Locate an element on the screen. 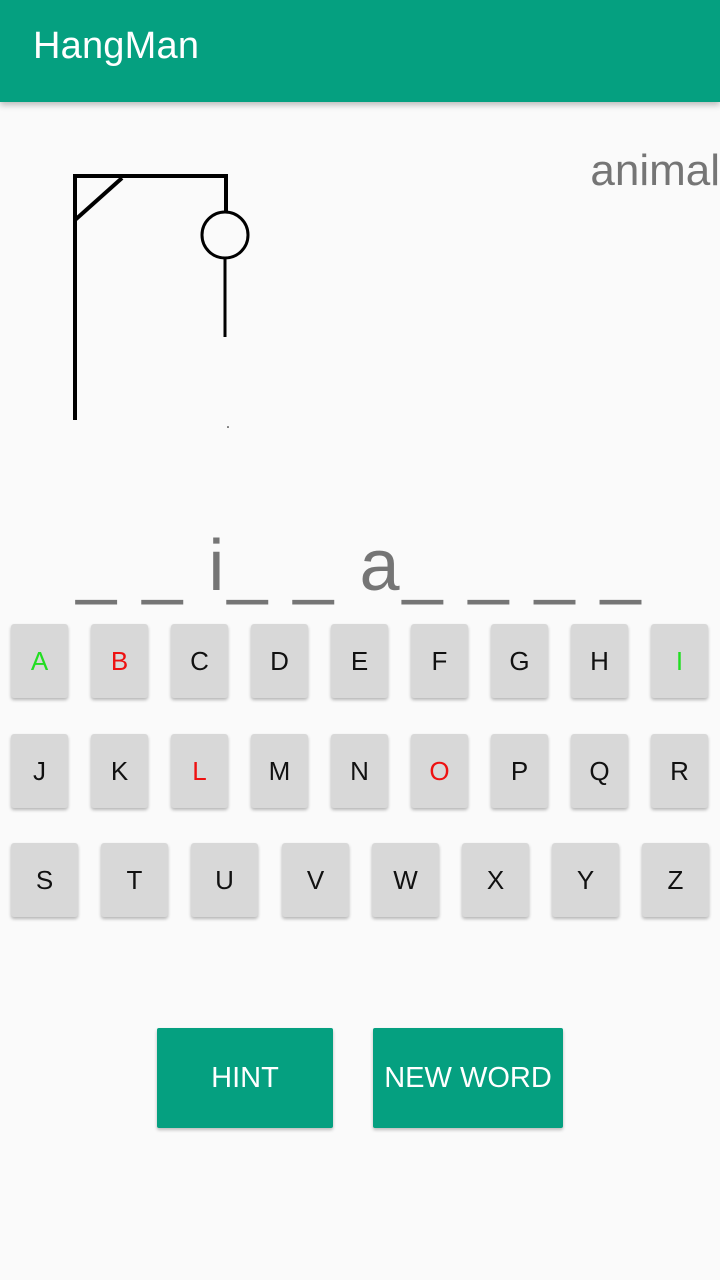 This screenshot has width=720, height=1280. letter-key-i: I is located at coordinates (679, 661).